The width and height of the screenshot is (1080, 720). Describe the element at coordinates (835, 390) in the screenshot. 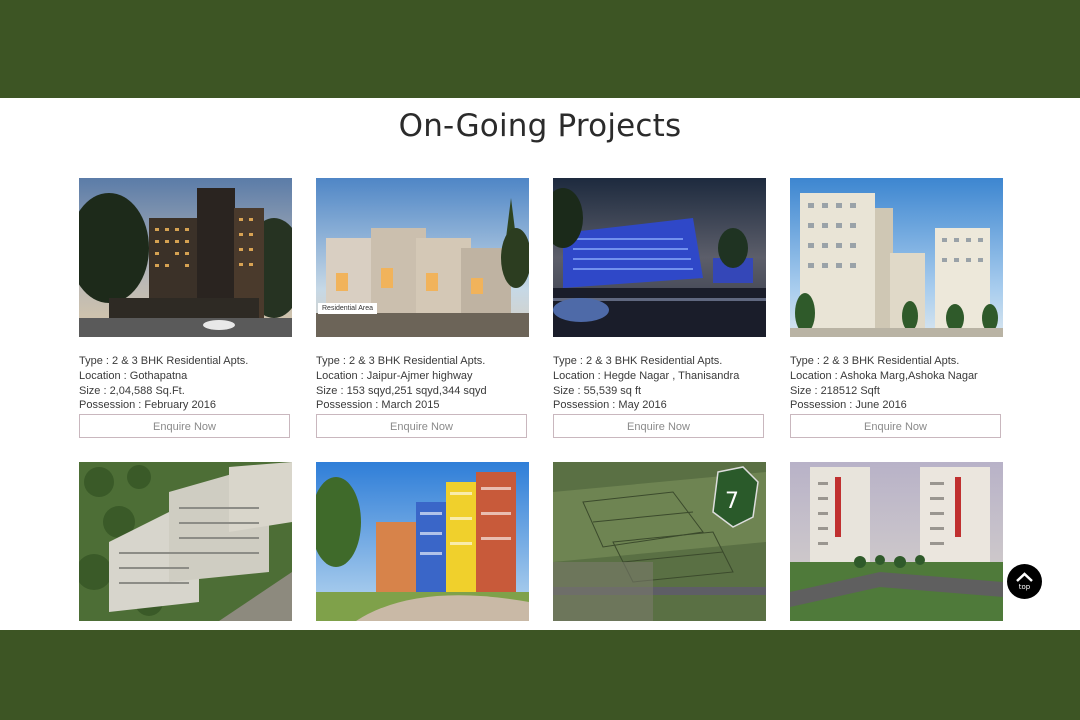

I see `project-size: Size : 218512 Sqft` at that location.